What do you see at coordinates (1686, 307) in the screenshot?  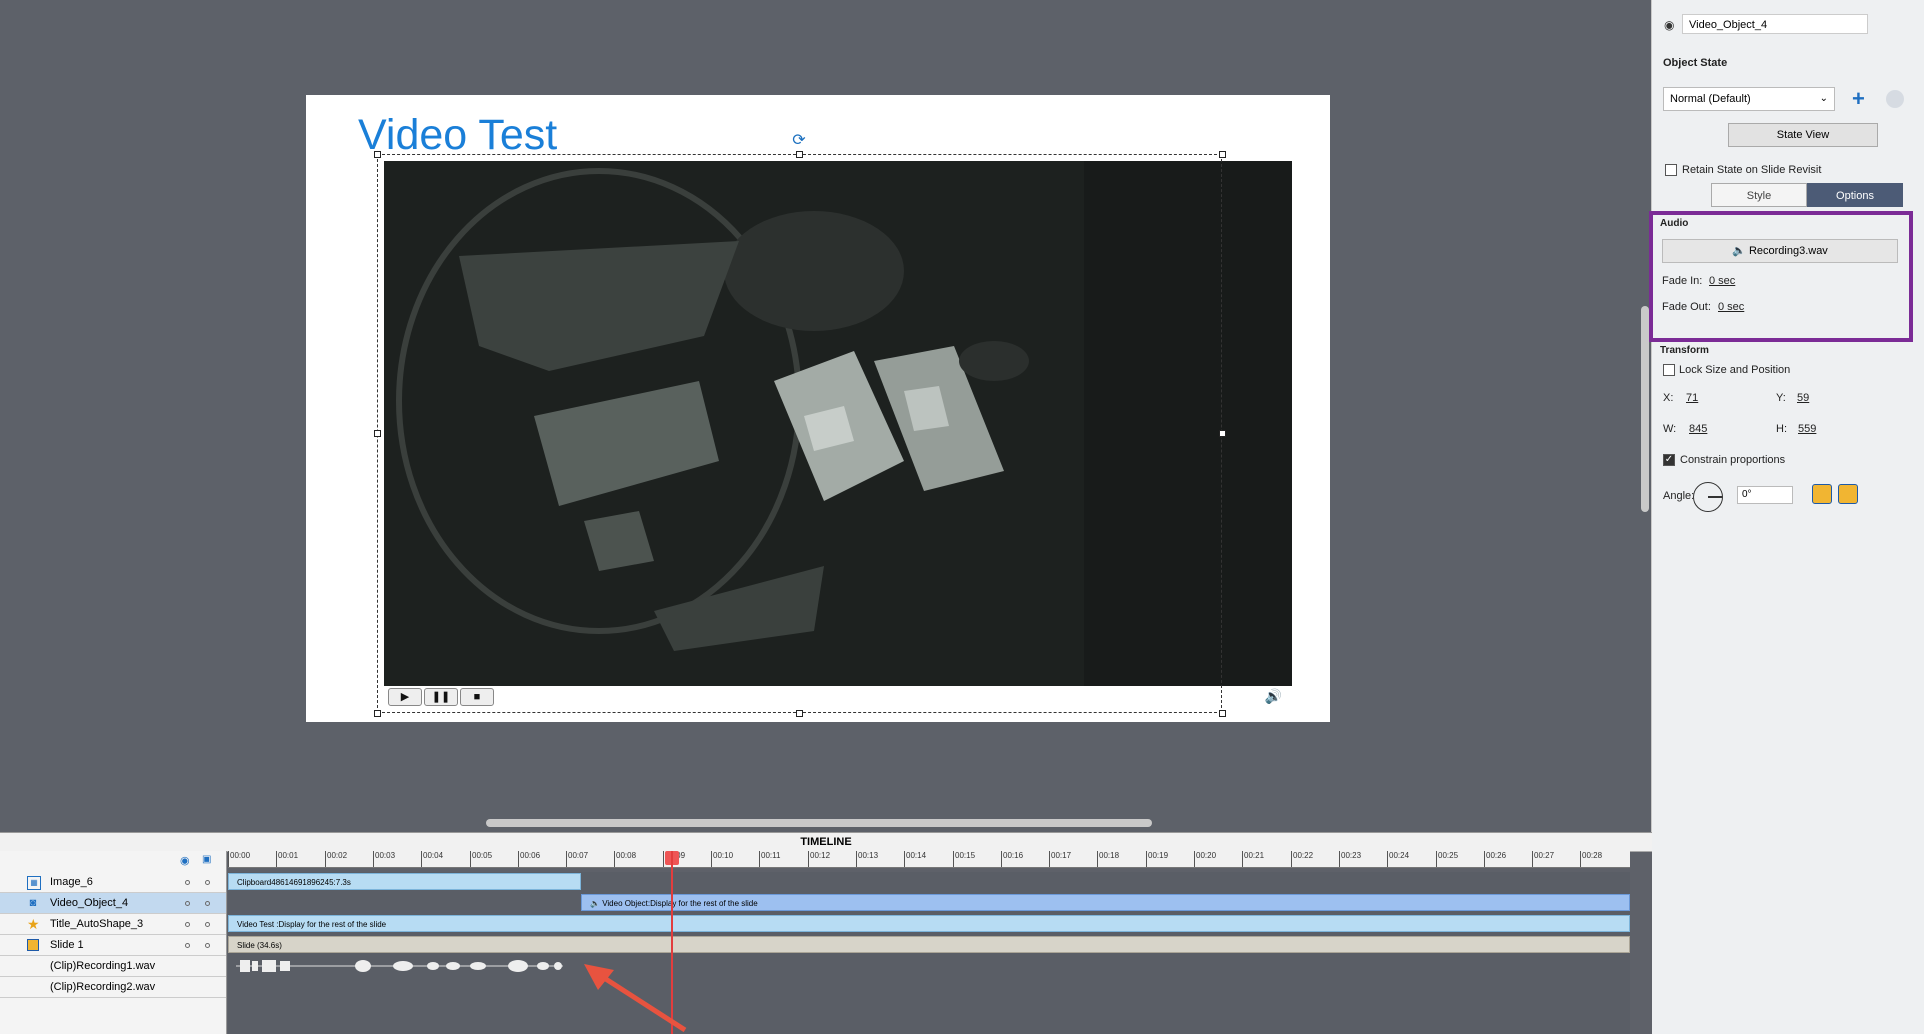 I see `fade-out-label: Fade Out:` at bounding box center [1686, 307].